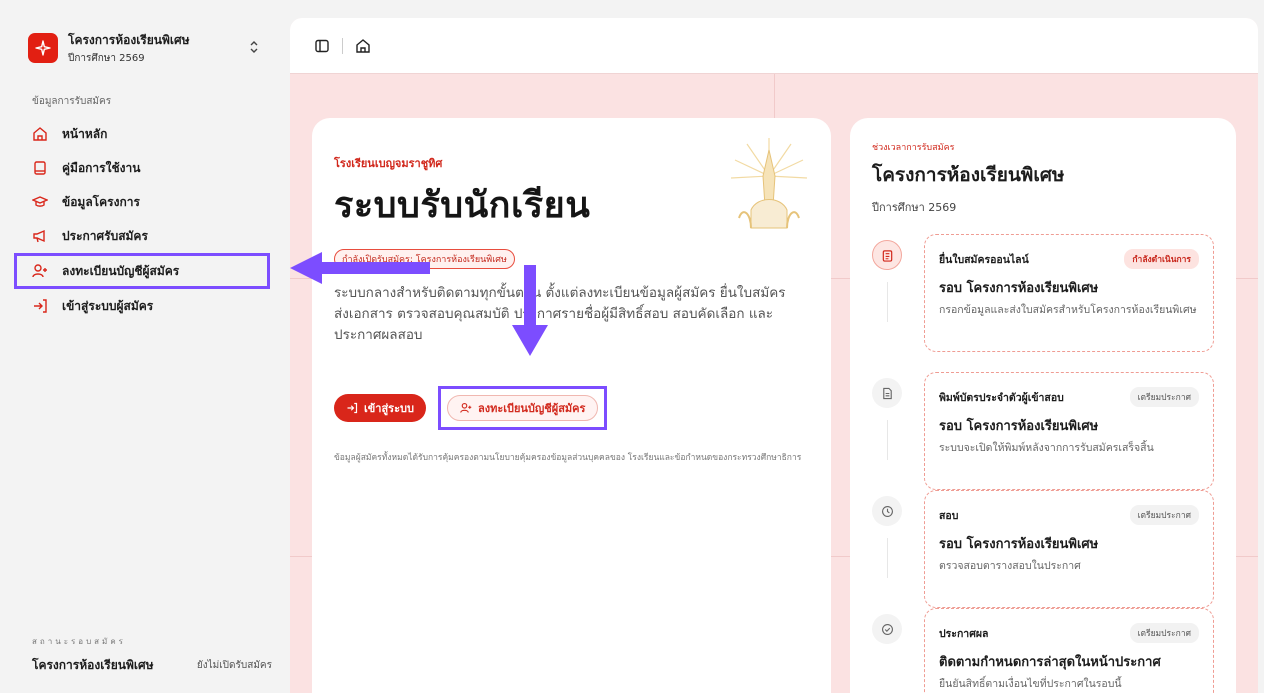 The image size is (1264, 693). I want to click on timeline-title: โครงการห้องเรียนพิเศษ, so click(968, 175).